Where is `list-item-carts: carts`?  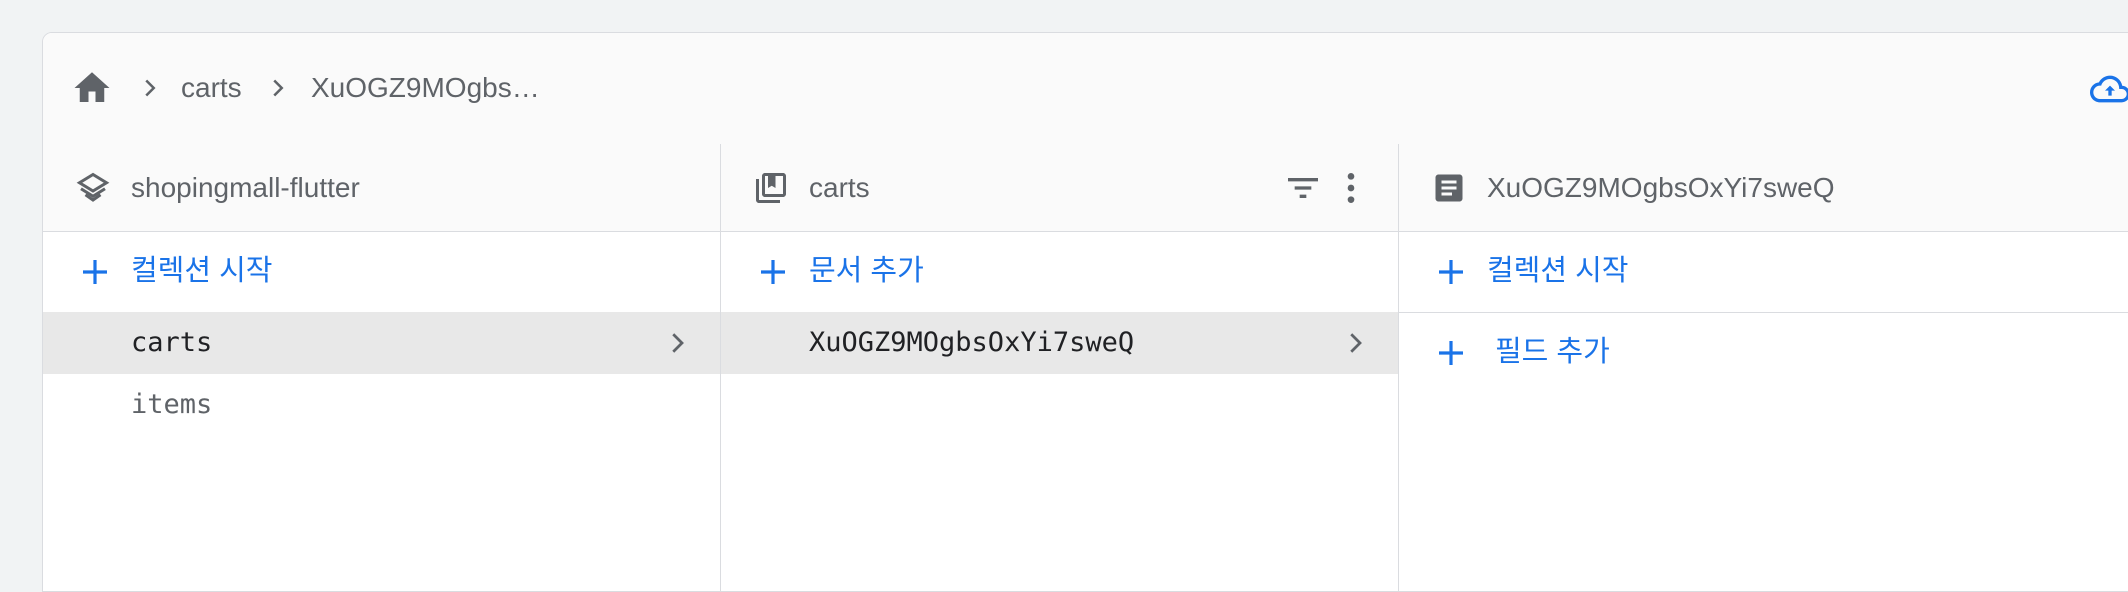 list-item-carts: carts is located at coordinates (381, 343).